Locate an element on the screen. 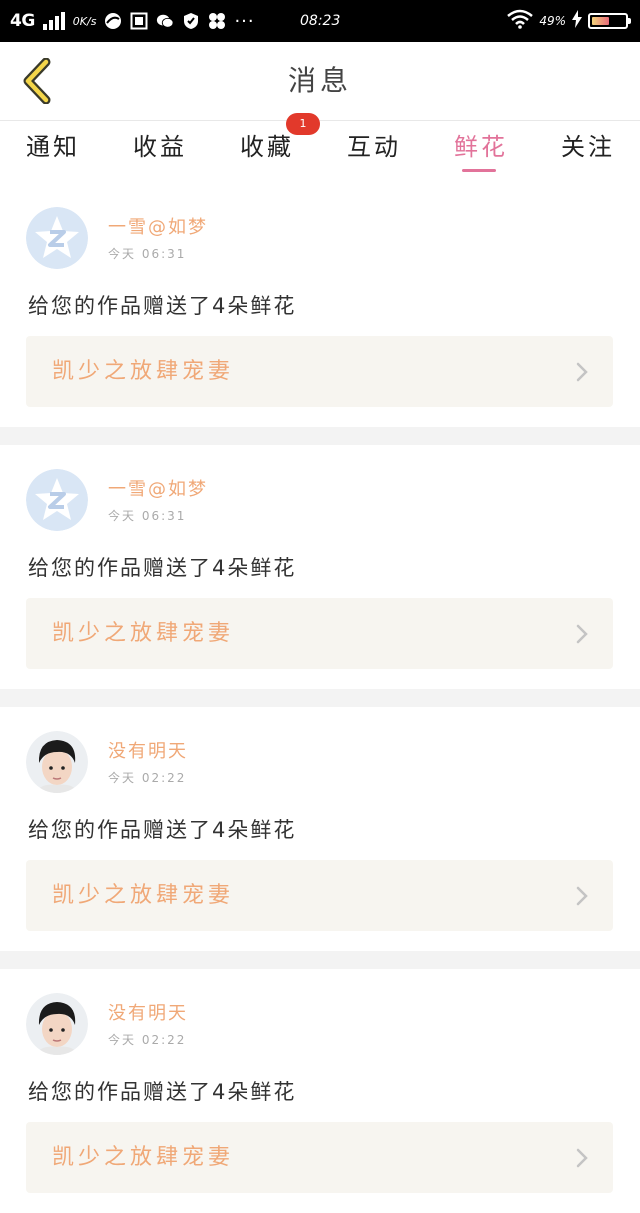 The height and width of the screenshot is (1213, 640). page-title: 消息 is located at coordinates (319, 80).